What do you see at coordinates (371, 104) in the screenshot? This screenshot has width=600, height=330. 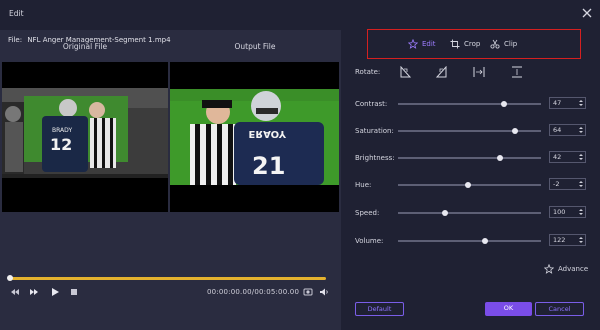 I see `adjust-label-0: Contrast:` at bounding box center [371, 104].